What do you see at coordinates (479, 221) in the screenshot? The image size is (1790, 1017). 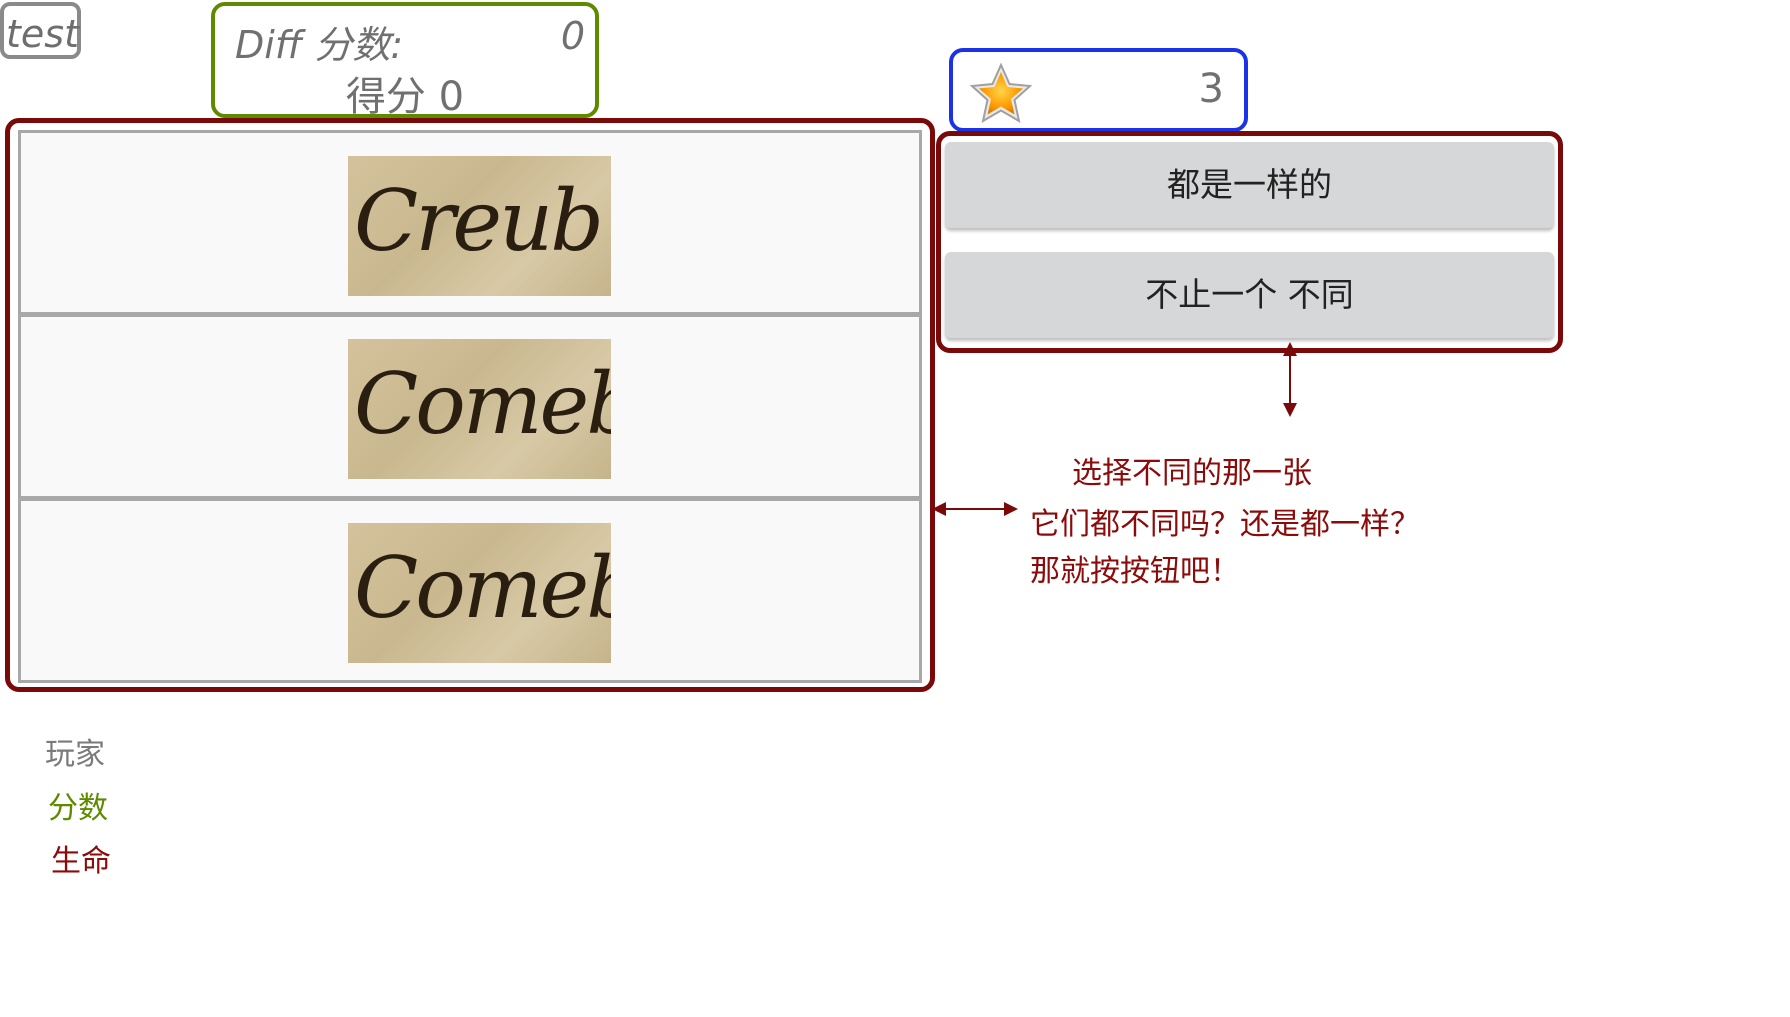 I see `handwriting-word: Creub` at bounding box center [479, 221].